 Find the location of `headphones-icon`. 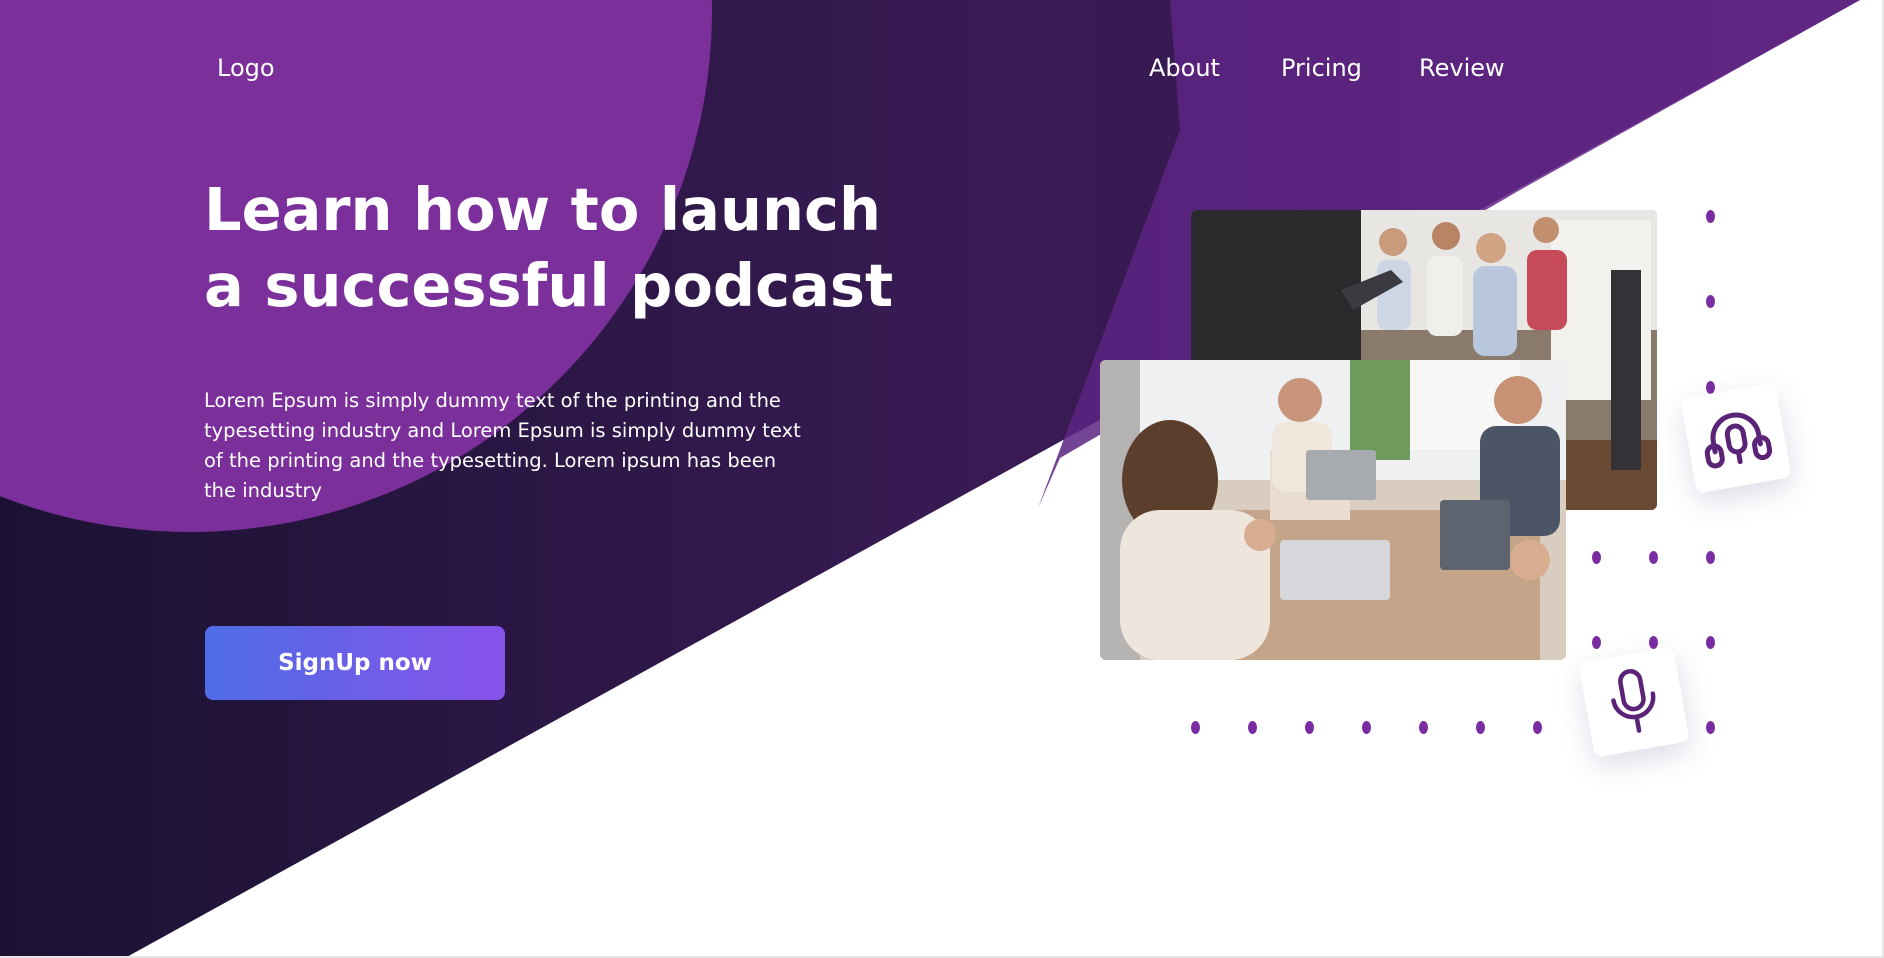

headphones-icon is located at coordinates (1738, 440).